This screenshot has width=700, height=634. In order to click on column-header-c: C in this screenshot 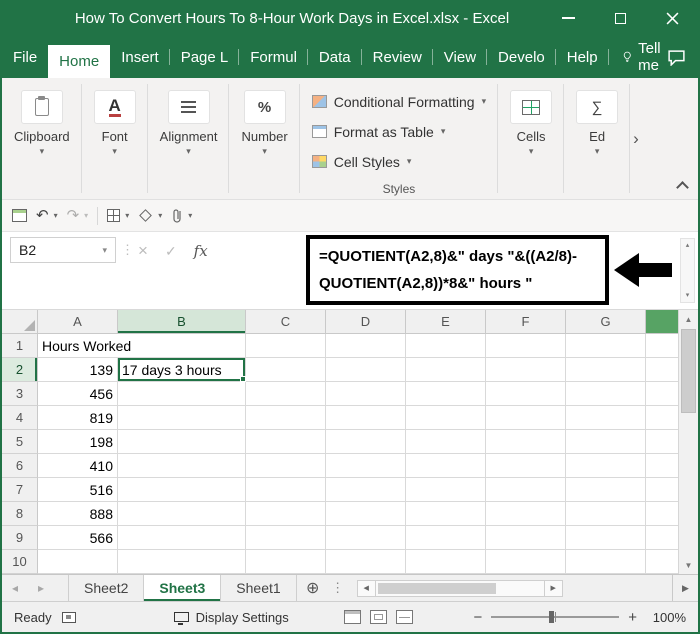, I will do `click(286, 322)`.